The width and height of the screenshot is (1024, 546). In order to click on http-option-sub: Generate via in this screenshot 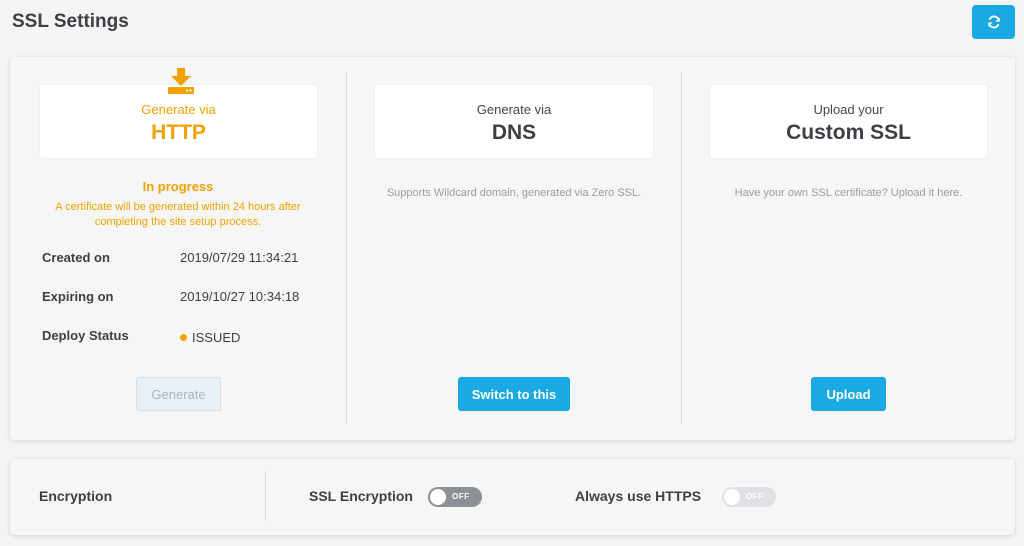, I will do `click(178, 109)`.